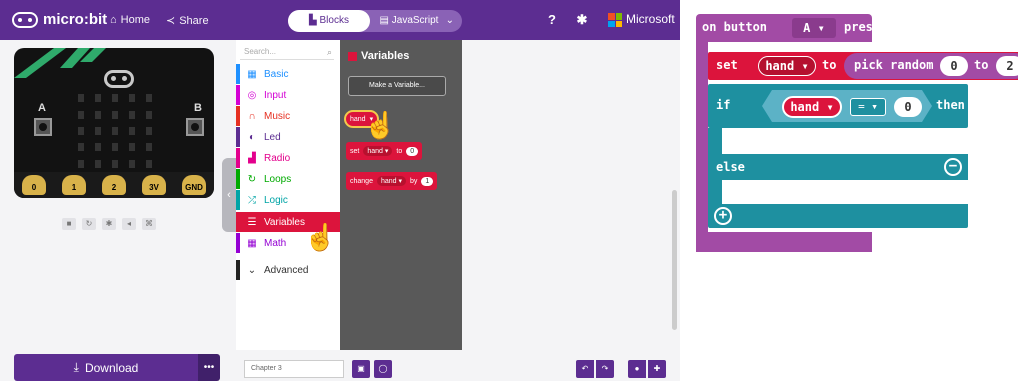 This screenshot has width=1018, height=381. What do you see at coordinates (812, 107) in the screenshot?
I see `variable-reporter: hand ▾` at bounding box center [812, 107].